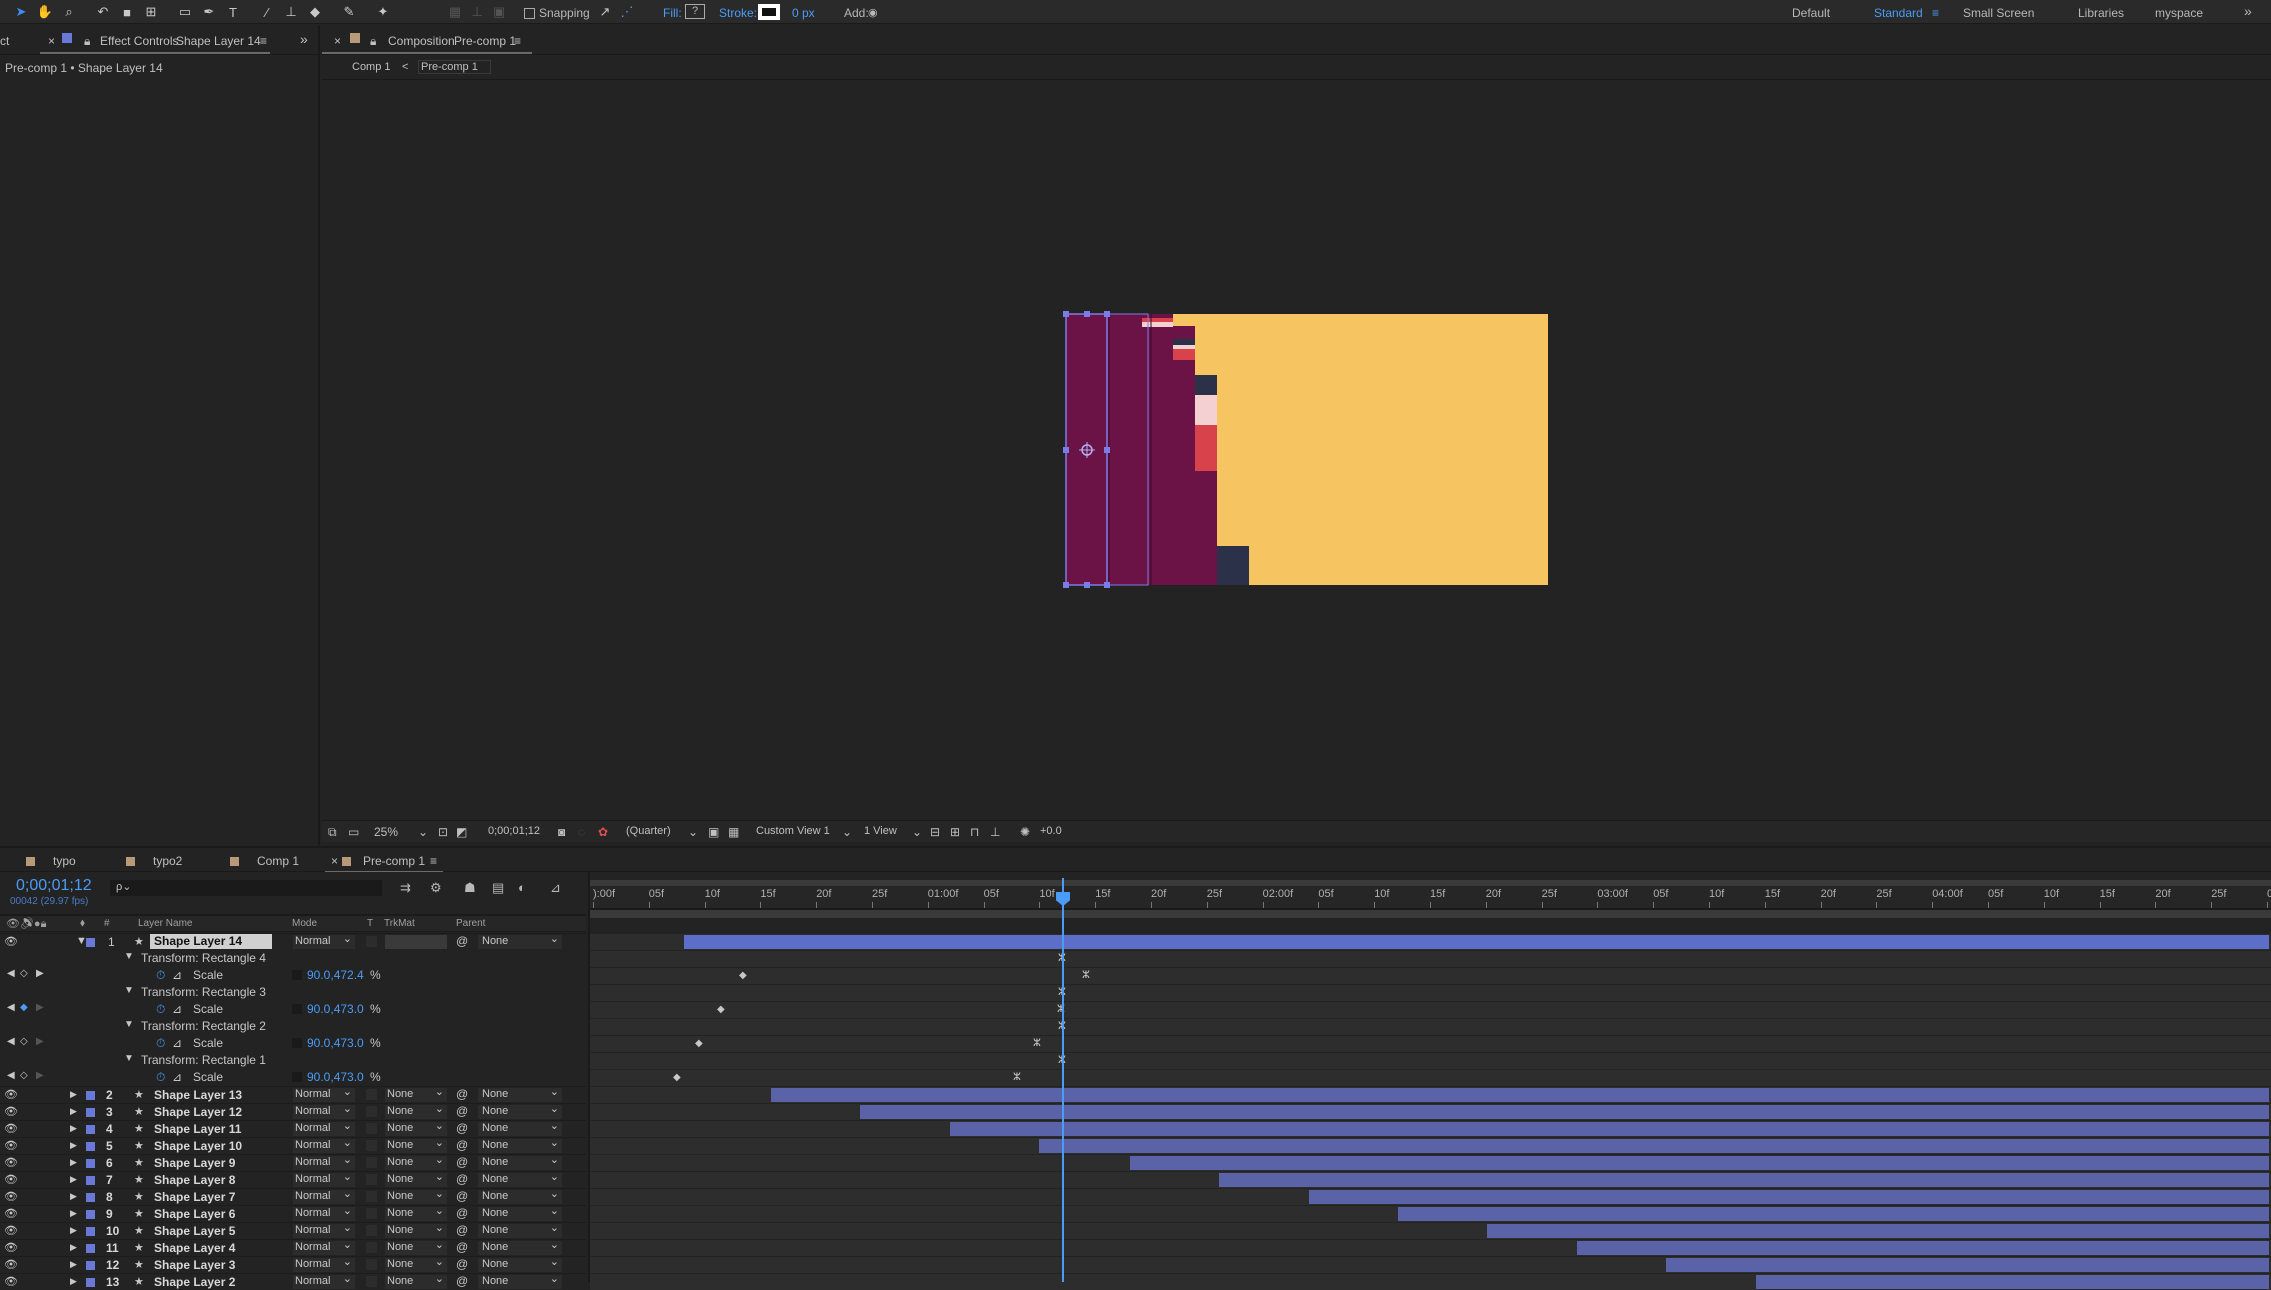 The width and height of the screenshot is (2271, 1290). I want to click on fill-swatch: ?, so click(695, 11).